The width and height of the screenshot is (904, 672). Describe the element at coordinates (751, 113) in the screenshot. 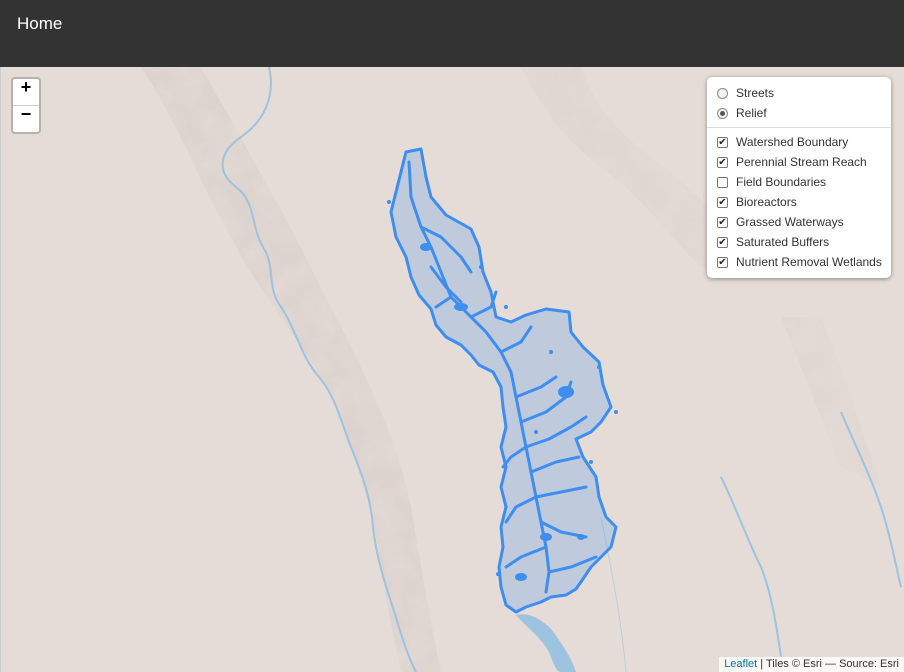

I see `base-layer-label: Relief` at that location.